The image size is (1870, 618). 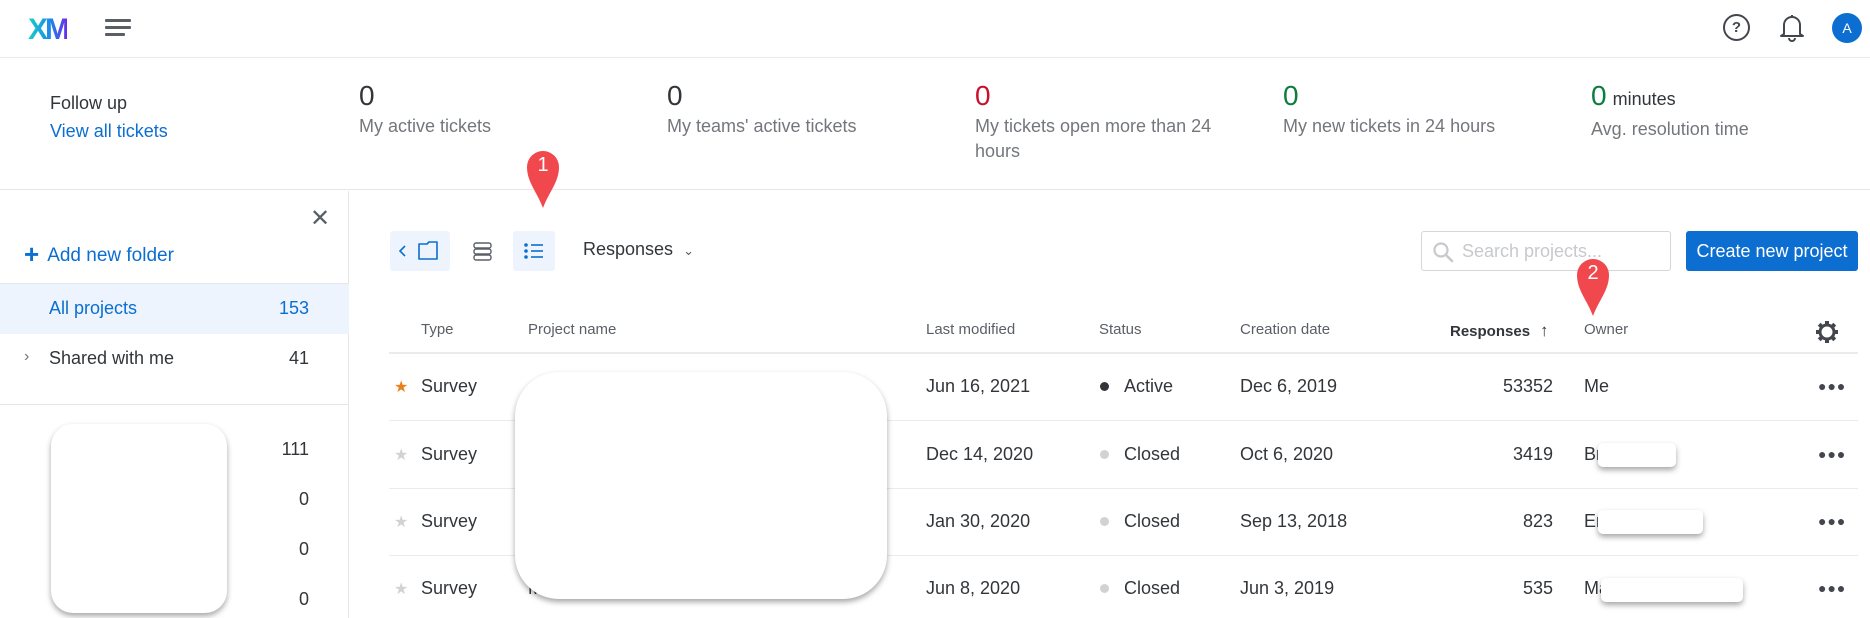 What do you see at coordinates (174, 309) in the screenshot?
I see `sidebar-item-all-projects: All projects 153` at bounding box center [174, 309].